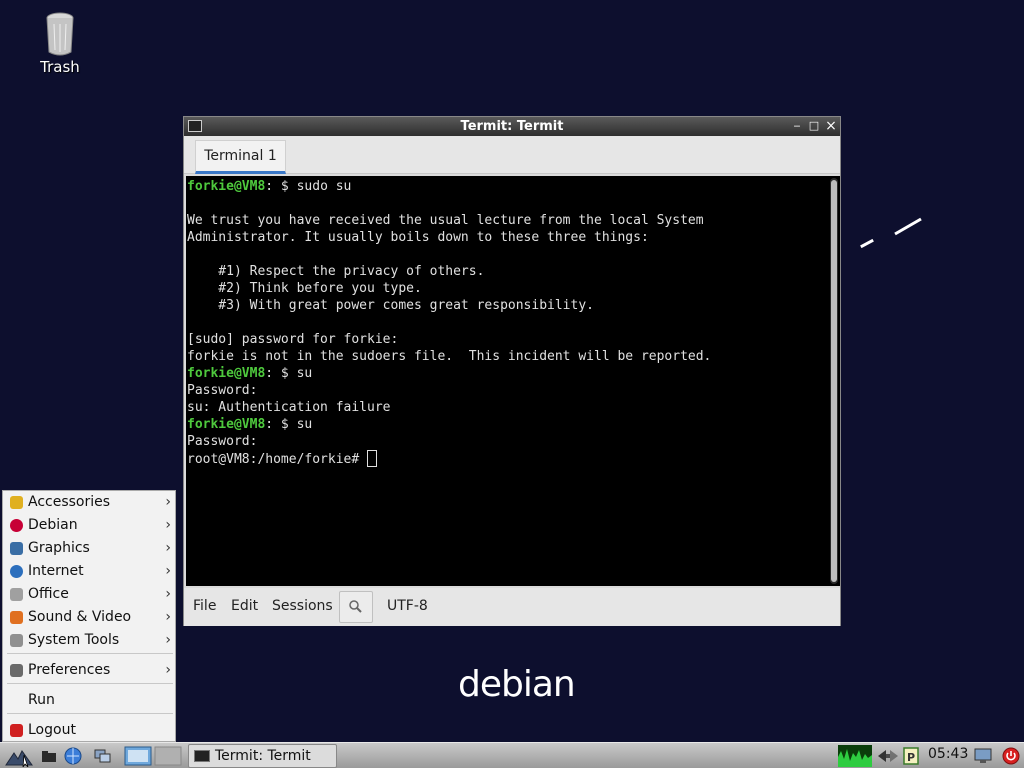 This screenshot has height=768, width=1024. I want to click on system-tools-icon, so click(16, 640).